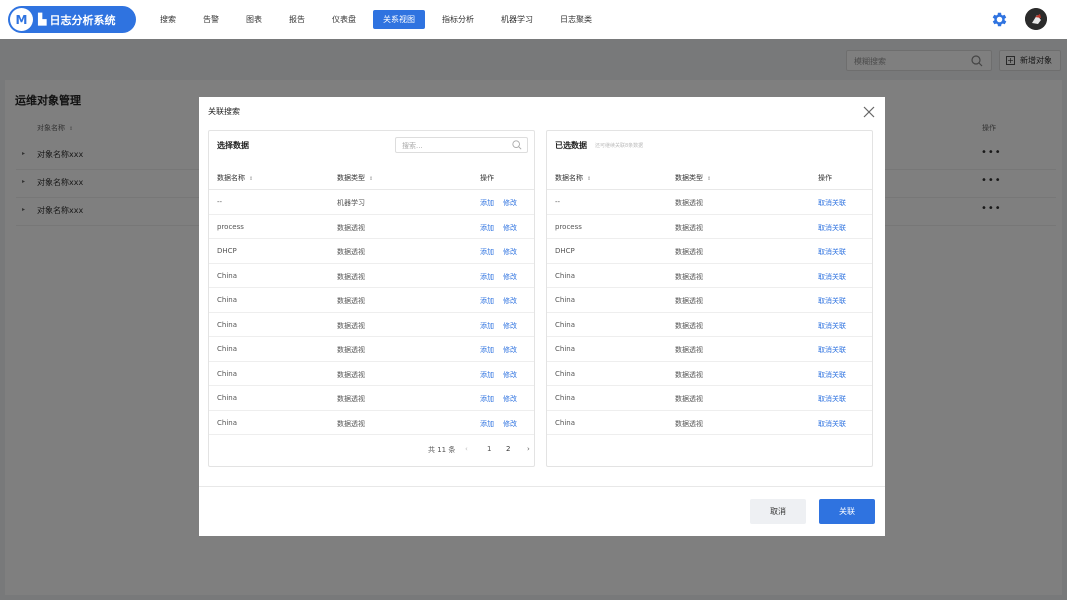 This screenshot has height=600, width=1067. I want to click on nav-item-alert: 告警, so click(211, 19).